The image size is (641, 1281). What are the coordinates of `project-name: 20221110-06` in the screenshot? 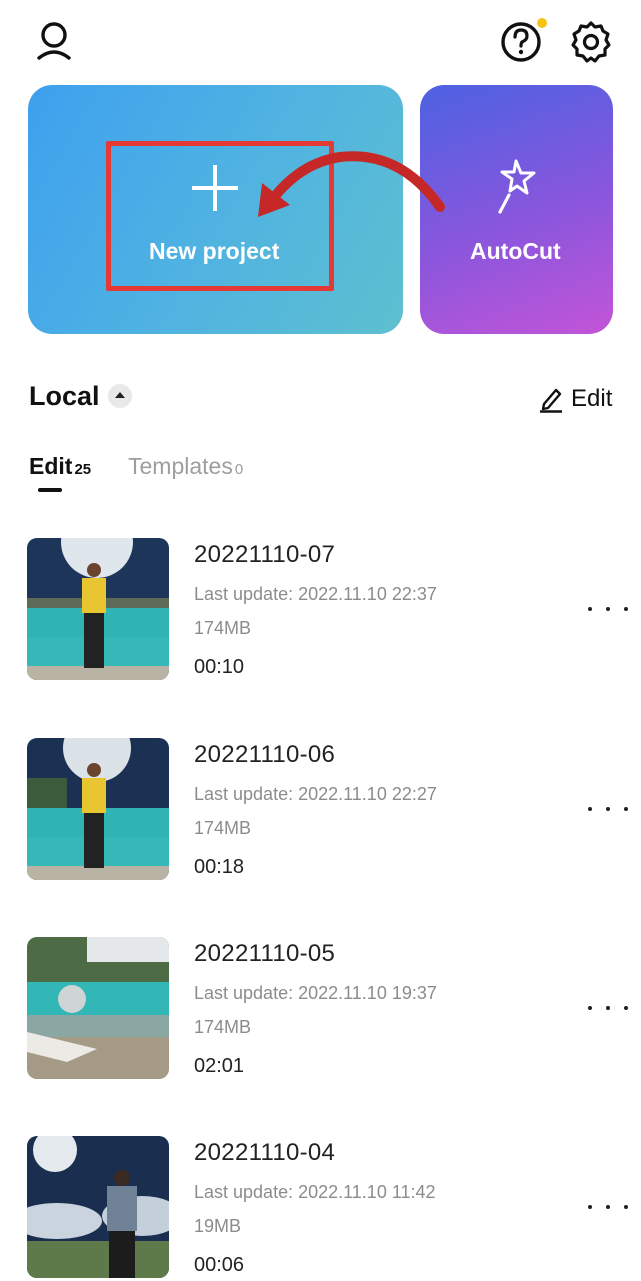 It's located at (265, 754).